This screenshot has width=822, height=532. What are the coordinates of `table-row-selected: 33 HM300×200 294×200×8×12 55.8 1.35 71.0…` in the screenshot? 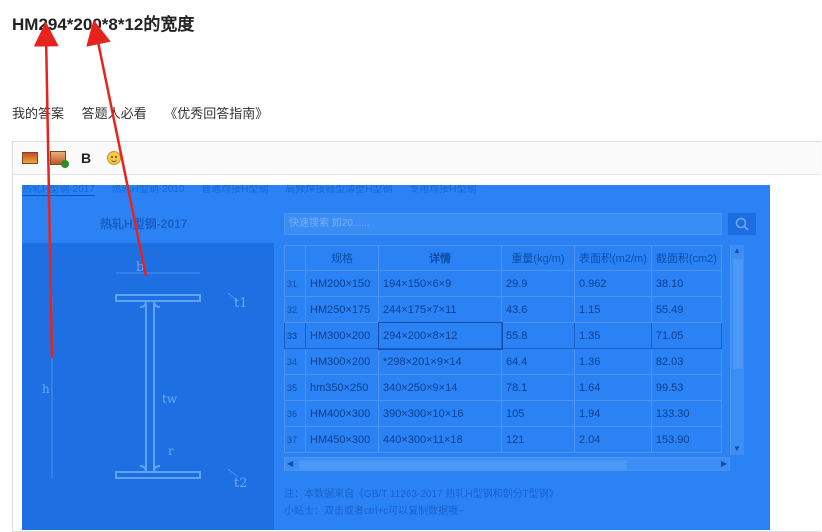 It's located at (503, 335).